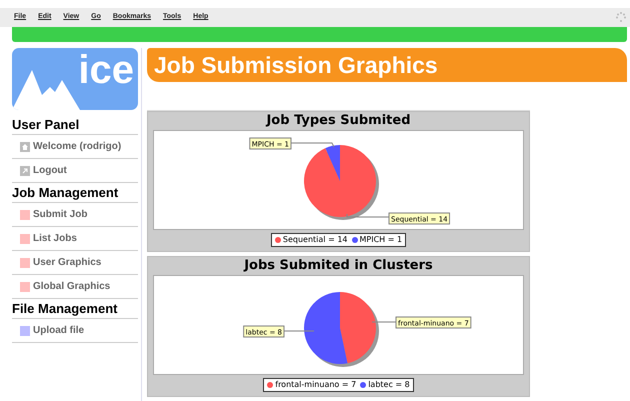 Image resolution: width=630 pixels, height=401 pixels. Describe the element at coordinates (77, 146) in the screenshot. I see `nav-link: Welcome (rodrigo)` at that location.